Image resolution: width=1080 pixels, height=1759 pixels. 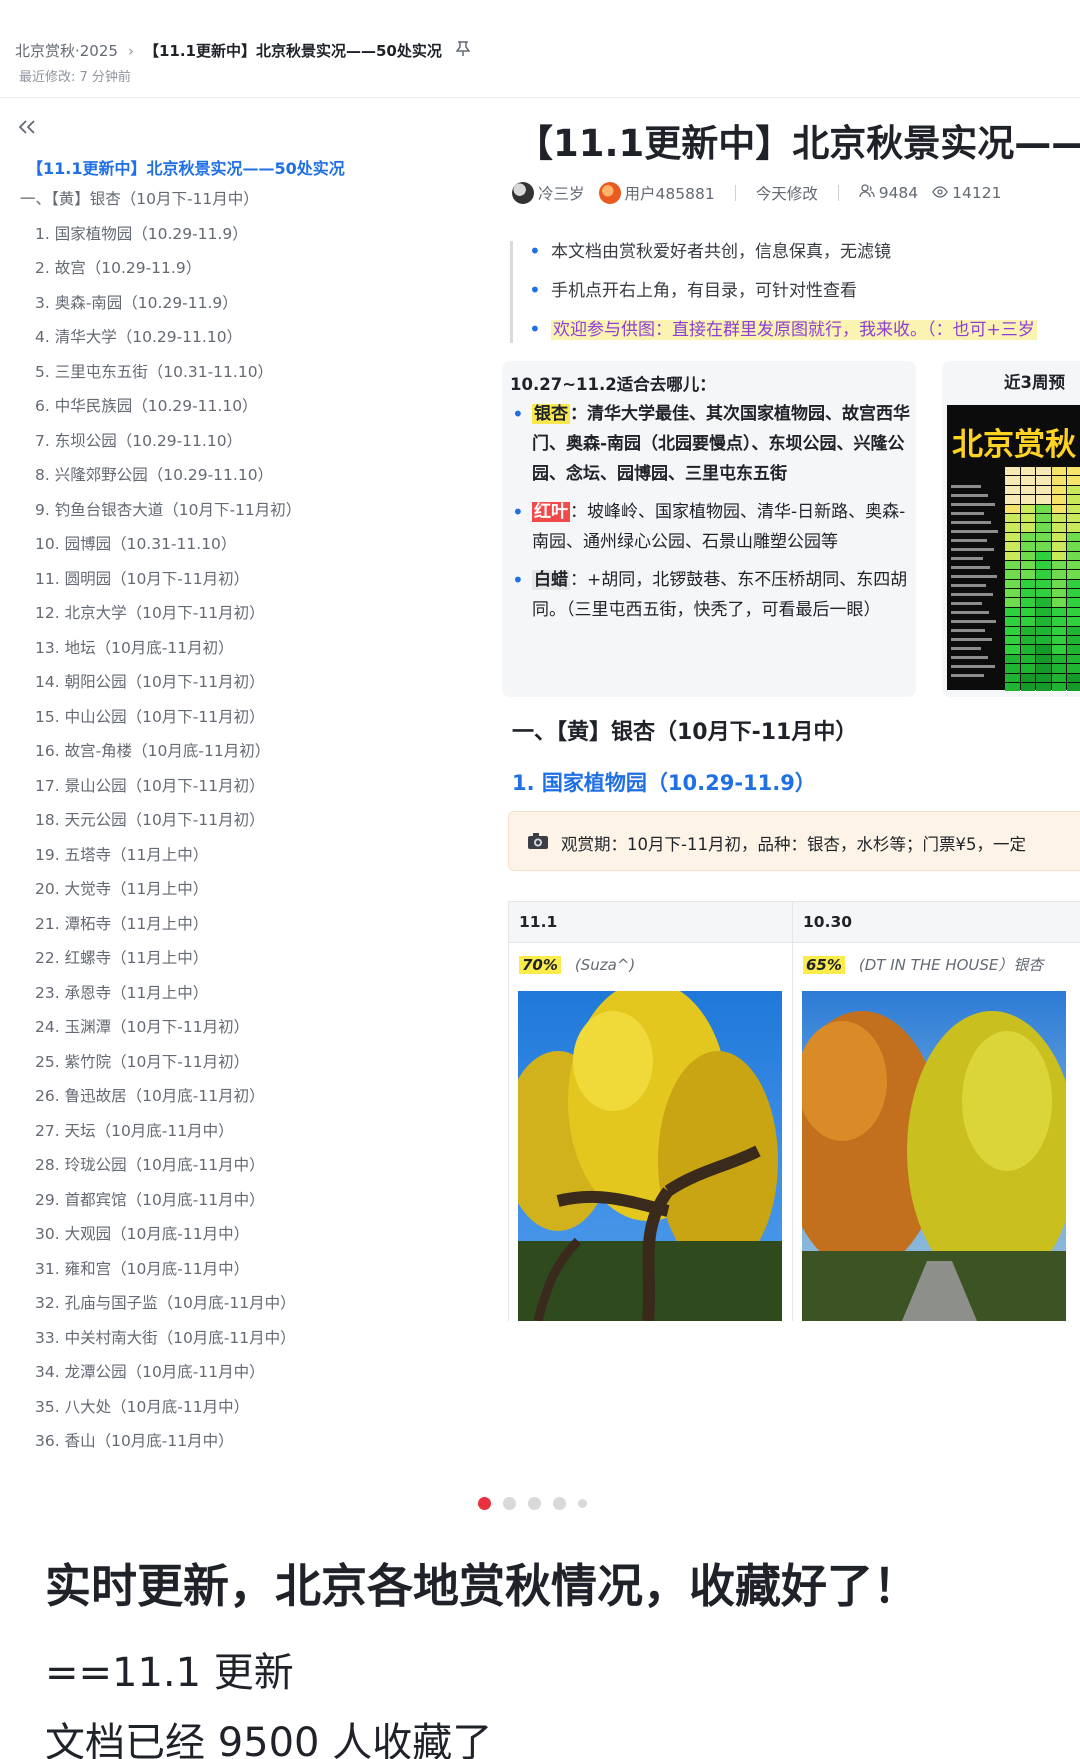 I want to click on toc-item: 5. 三里屯东五街（10.31-11.10）, so click(x=235, y=379).